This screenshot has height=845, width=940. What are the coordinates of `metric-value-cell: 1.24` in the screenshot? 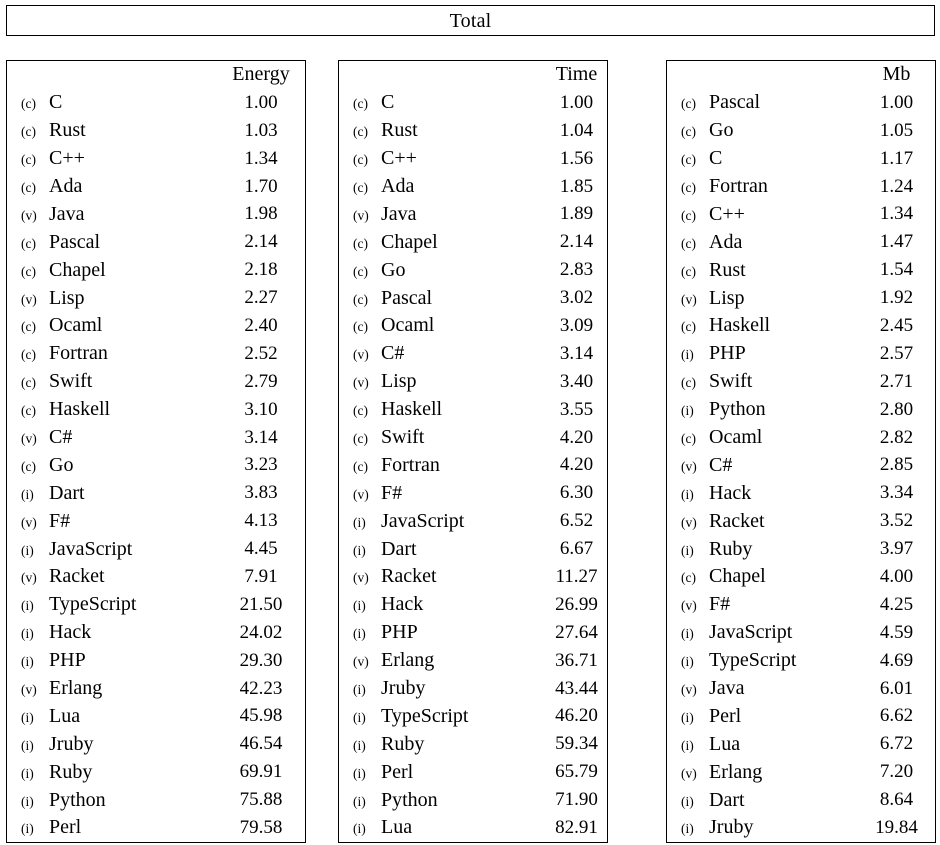 It's located at (896, 186).